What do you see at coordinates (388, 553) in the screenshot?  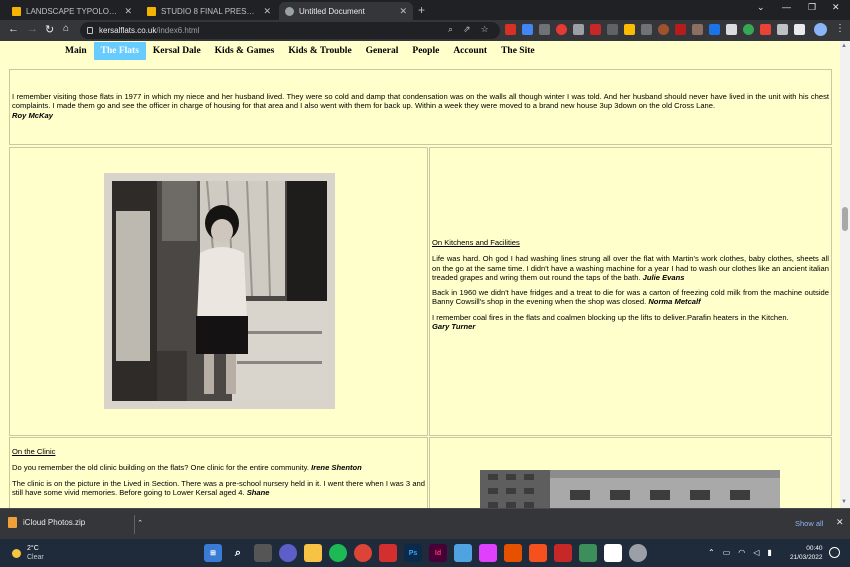 I see `acrobat-icon` at bounding box center [388, 553].